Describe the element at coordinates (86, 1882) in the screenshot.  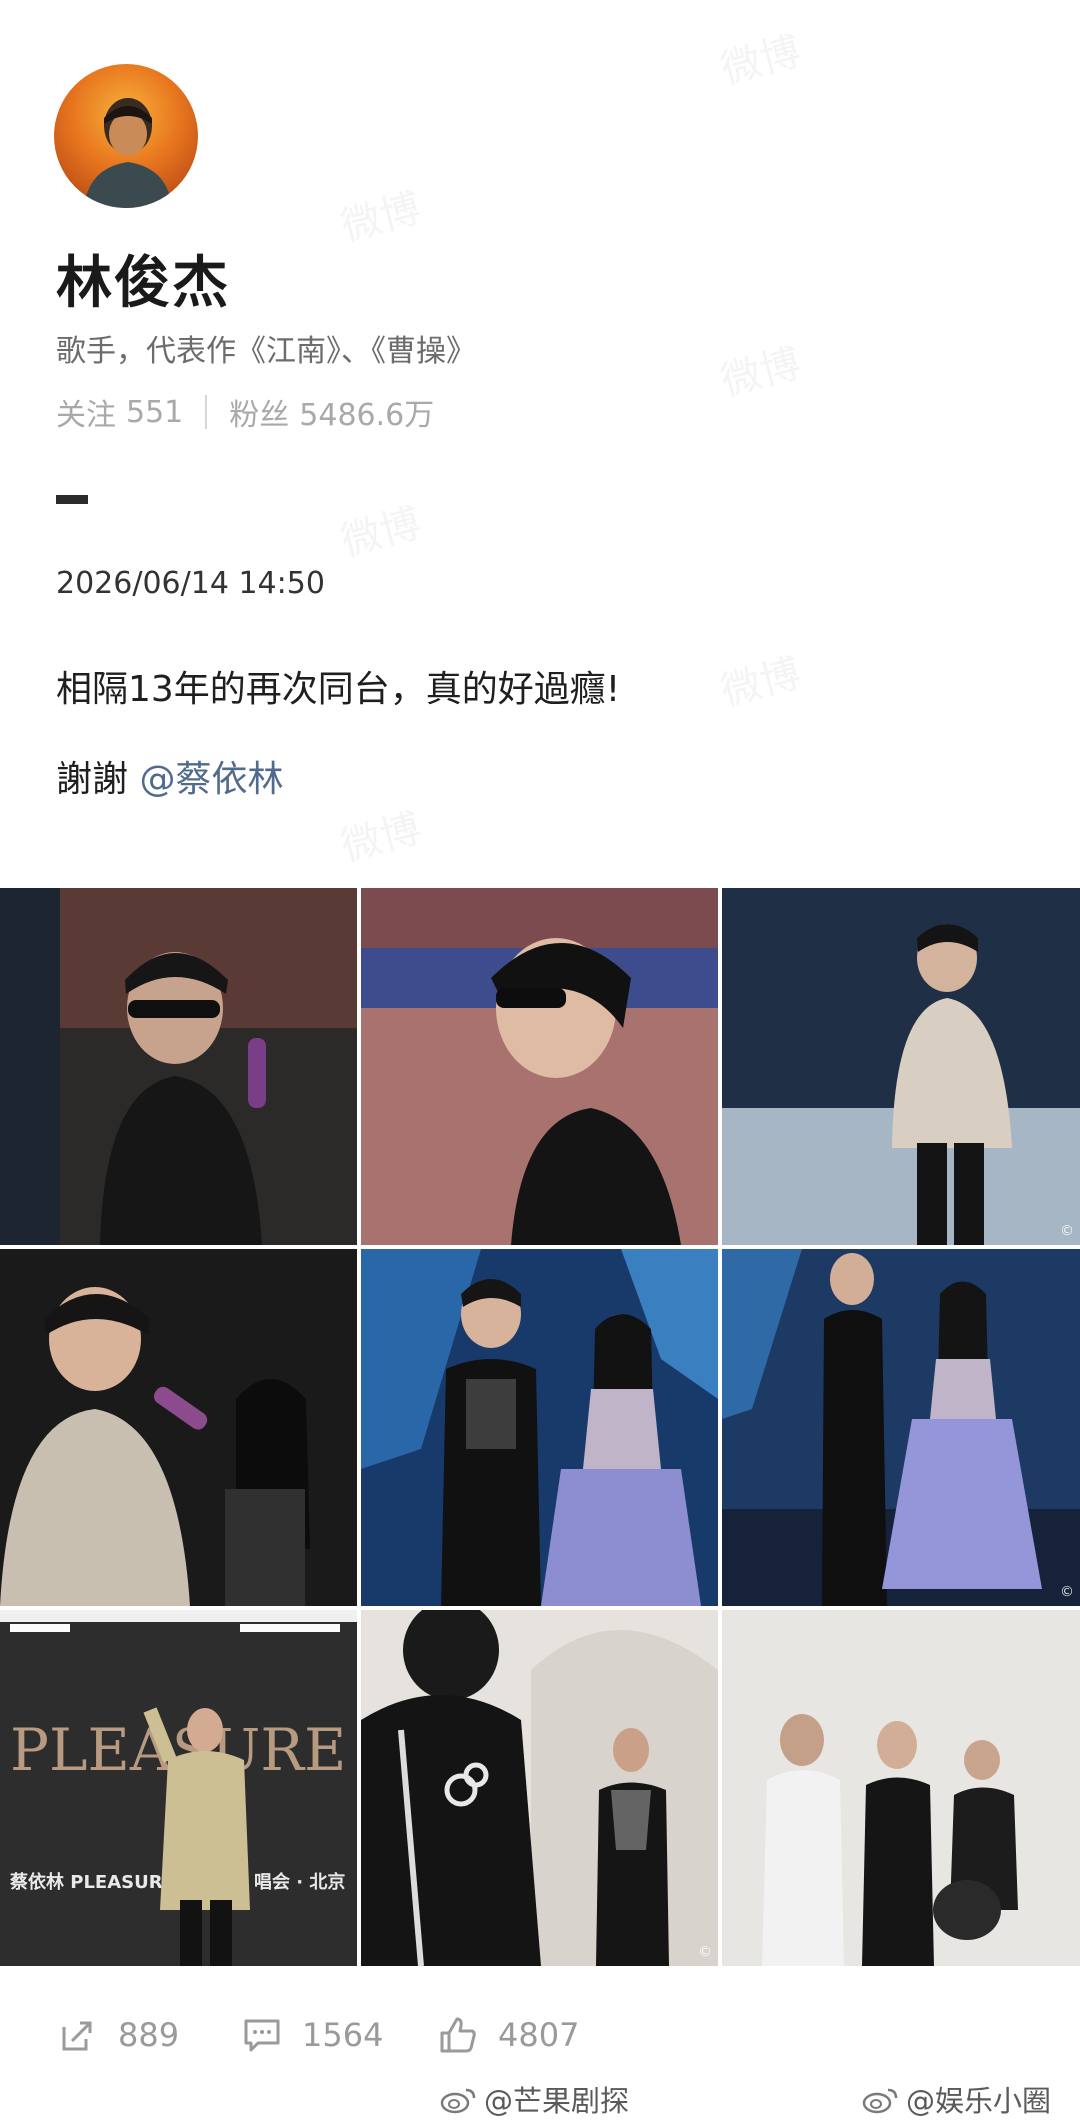
I see `backdrop-caption: 蔡依林 PLEASUR` at that location.